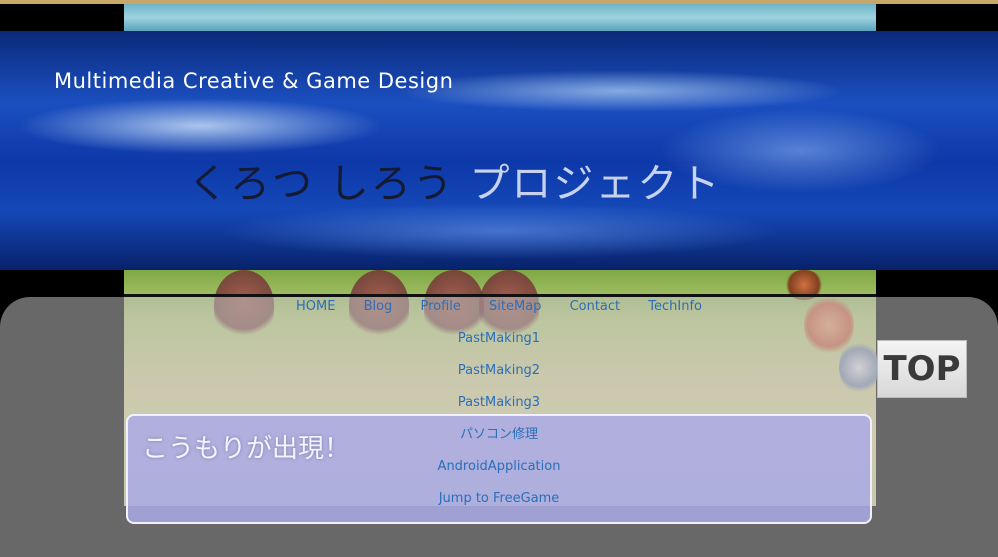  I want to click on nav-link-pastmaking2: PastMaking2, so click(499, 378).